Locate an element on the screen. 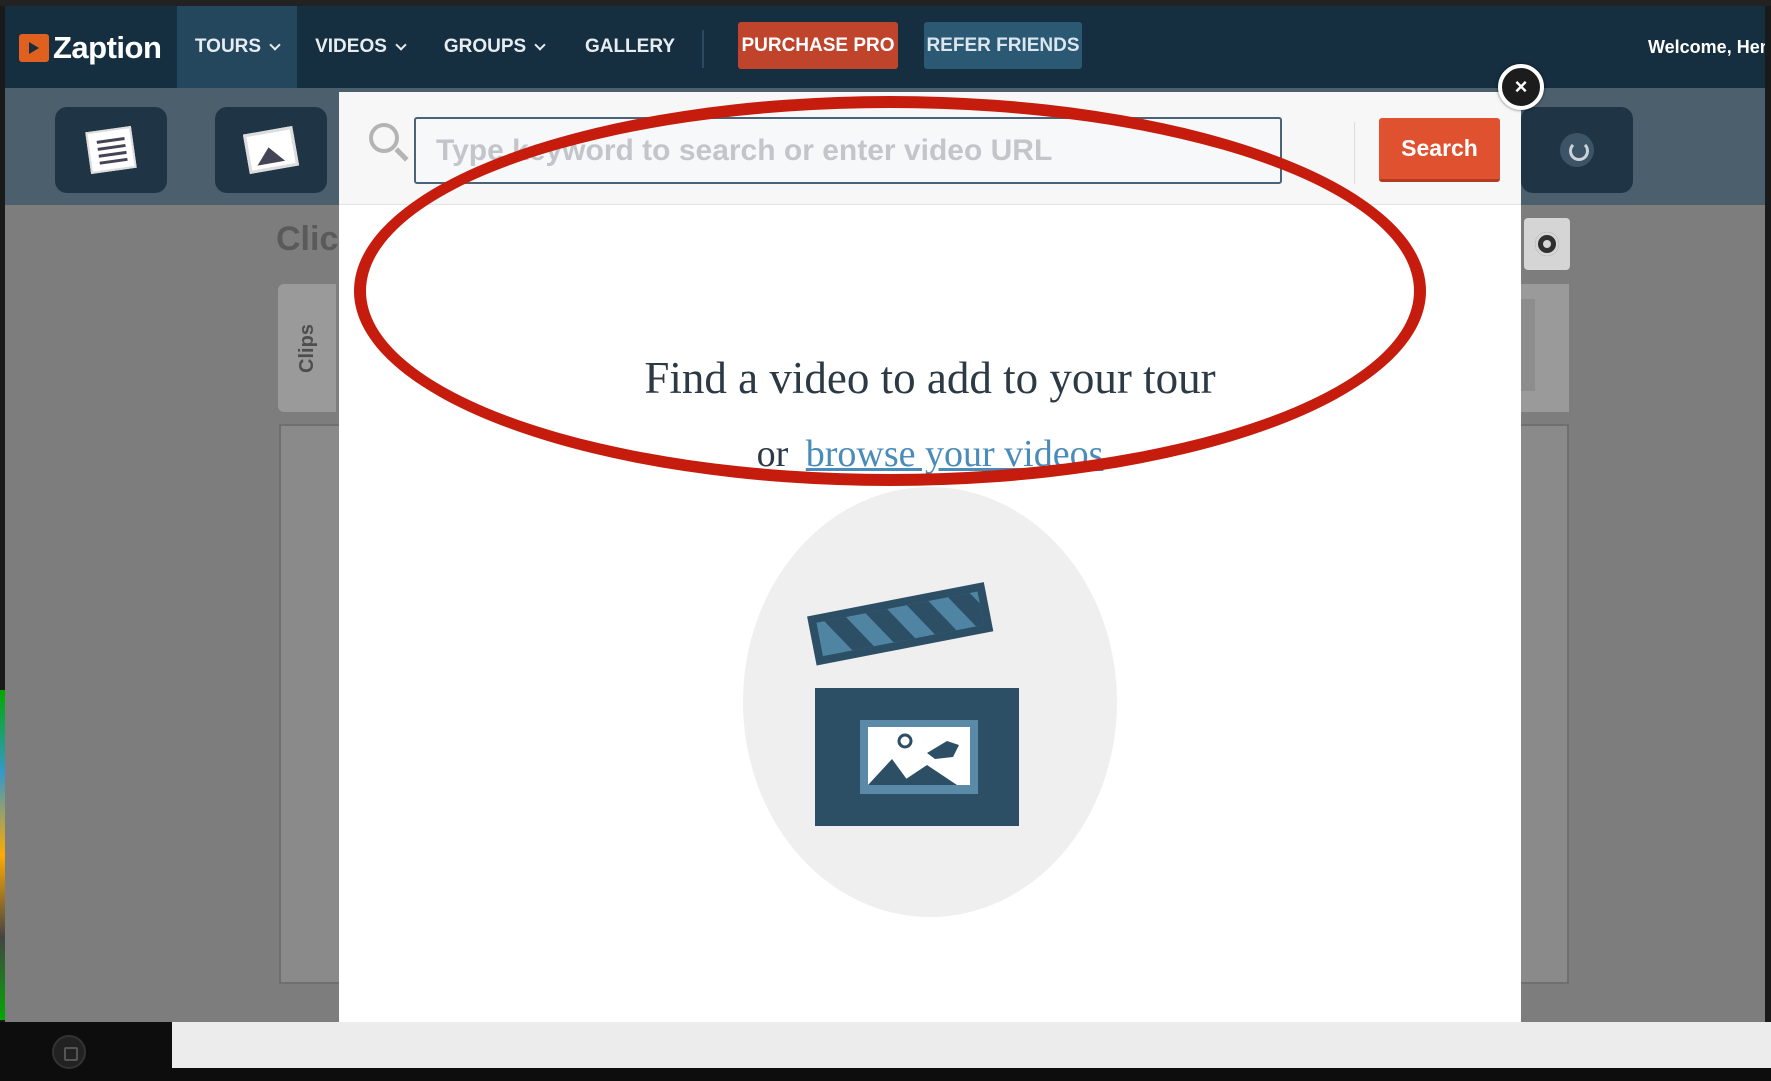  page-title-fragment: Clic is located at coordinates (307, 239).